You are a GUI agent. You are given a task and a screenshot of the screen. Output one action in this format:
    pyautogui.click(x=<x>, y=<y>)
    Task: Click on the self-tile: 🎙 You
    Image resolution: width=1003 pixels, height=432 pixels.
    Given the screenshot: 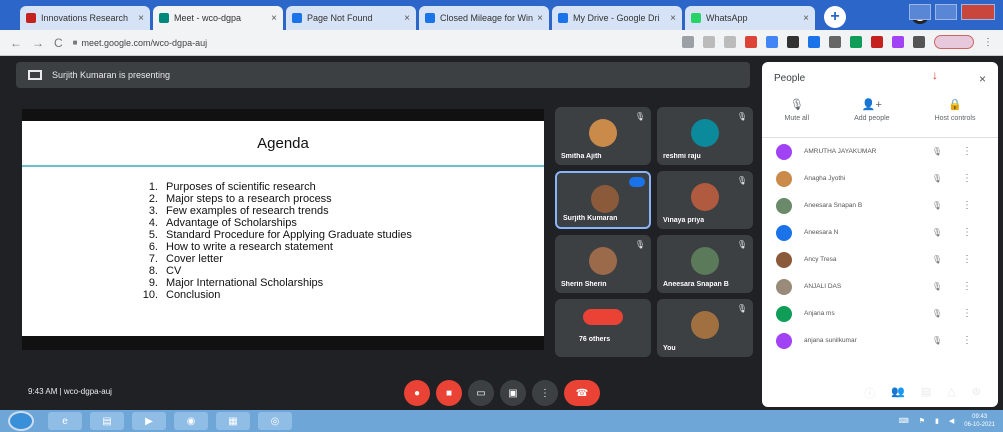 What is the action you would take?
    pyautogui.click(x=705, y=328)
    